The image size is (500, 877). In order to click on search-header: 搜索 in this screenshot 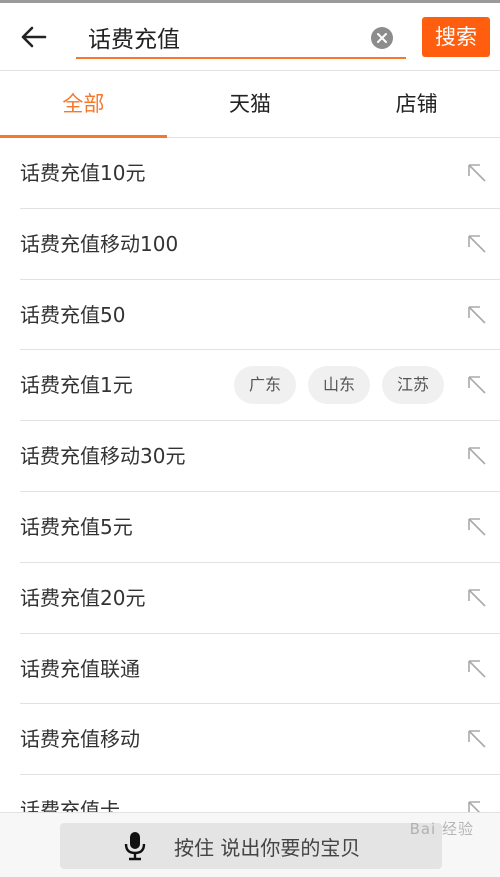, I will do `click(250, 36)`.